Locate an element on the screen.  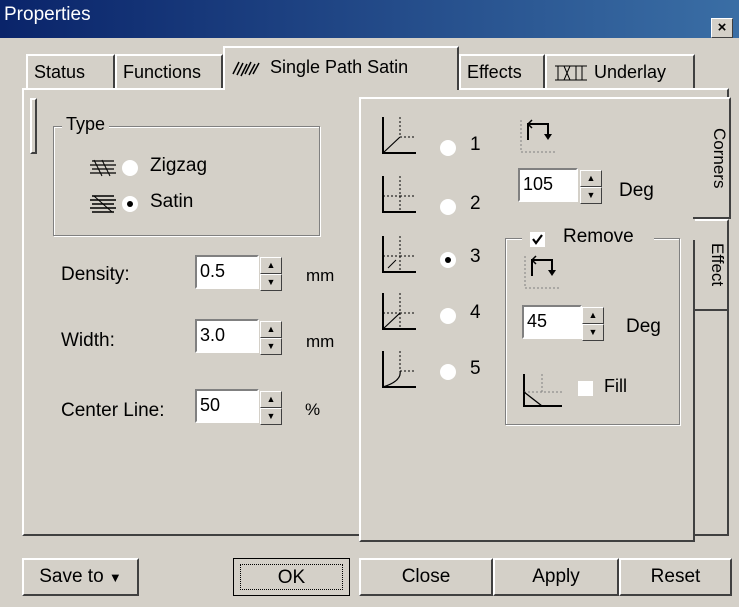
type-group-legend: Type is located at coordinates (86, 124).